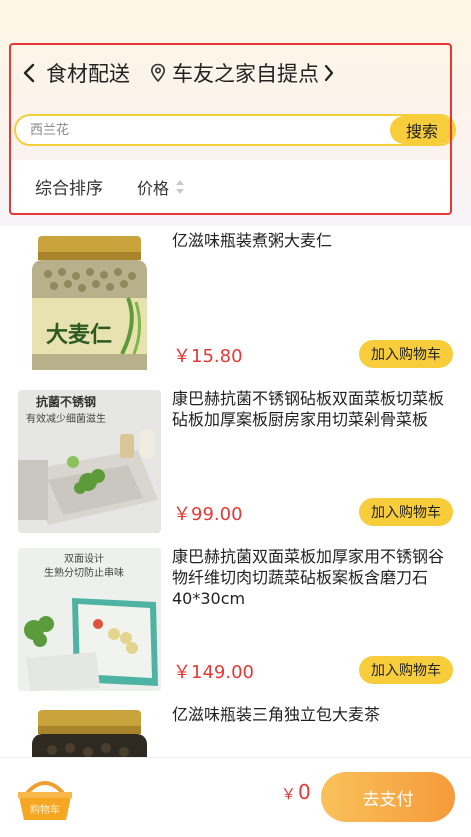 Image resolution: width=471 pixels, height=837 pixels. Describe the element at coordinates (45, 800) in the screenshot. I see `basket-icon: 购物车` at that location.